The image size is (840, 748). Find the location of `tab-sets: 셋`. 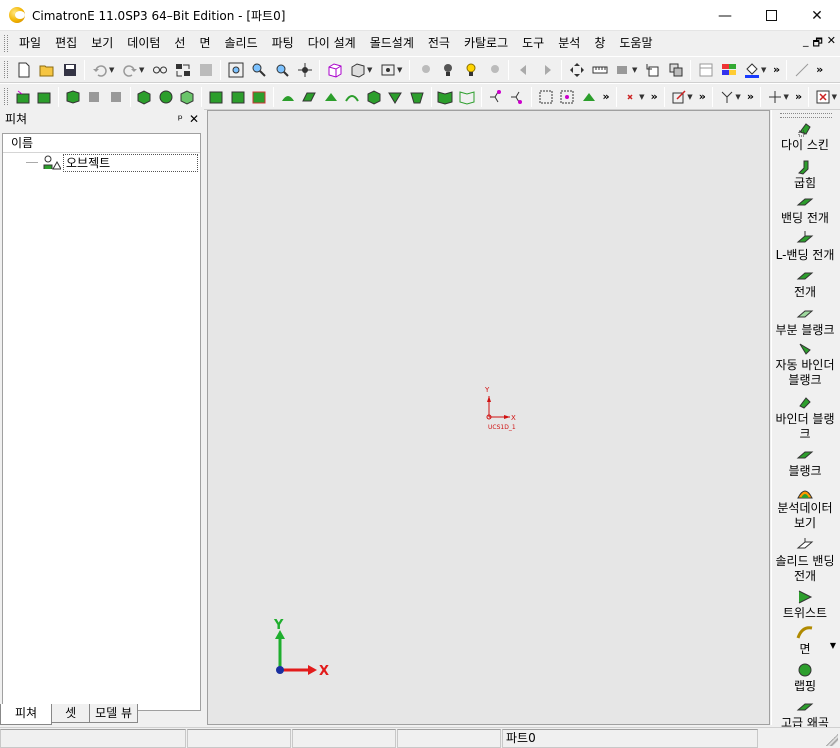

tab-sets: 셋 is located at coordinates (71, 713).